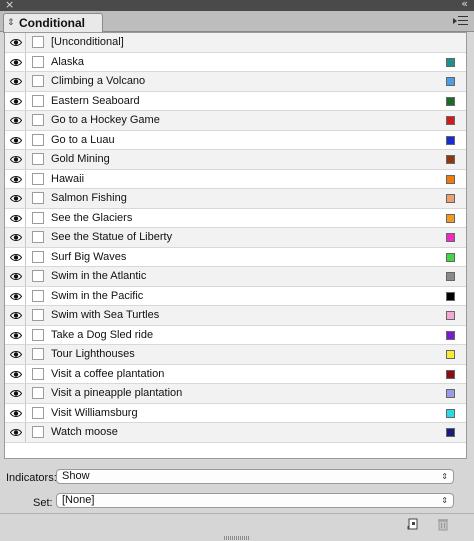 The image size is (474, 541). I want to click on indicators-select: Show ⇕, so click(255, 476).